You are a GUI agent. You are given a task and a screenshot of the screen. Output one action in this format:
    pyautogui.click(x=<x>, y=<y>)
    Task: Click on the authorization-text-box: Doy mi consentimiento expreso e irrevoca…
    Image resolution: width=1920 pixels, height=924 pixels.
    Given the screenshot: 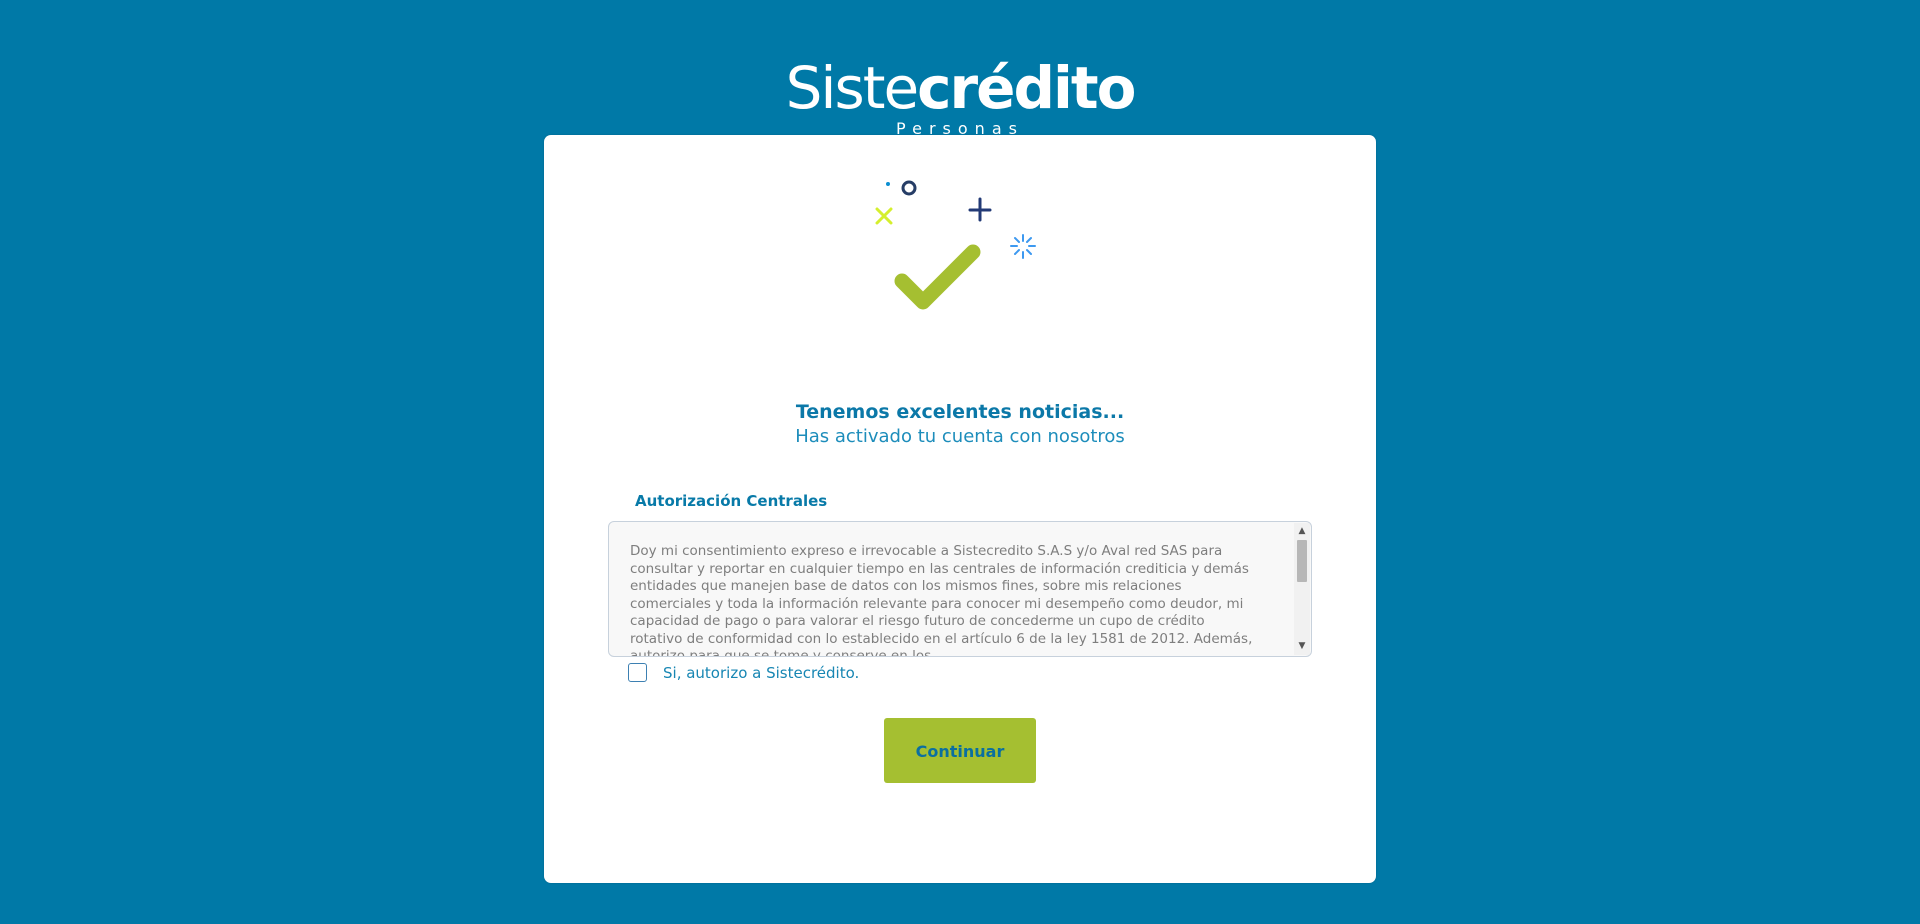 What is the action you would take?
    pyautogui.click(x=960, y=589)
    